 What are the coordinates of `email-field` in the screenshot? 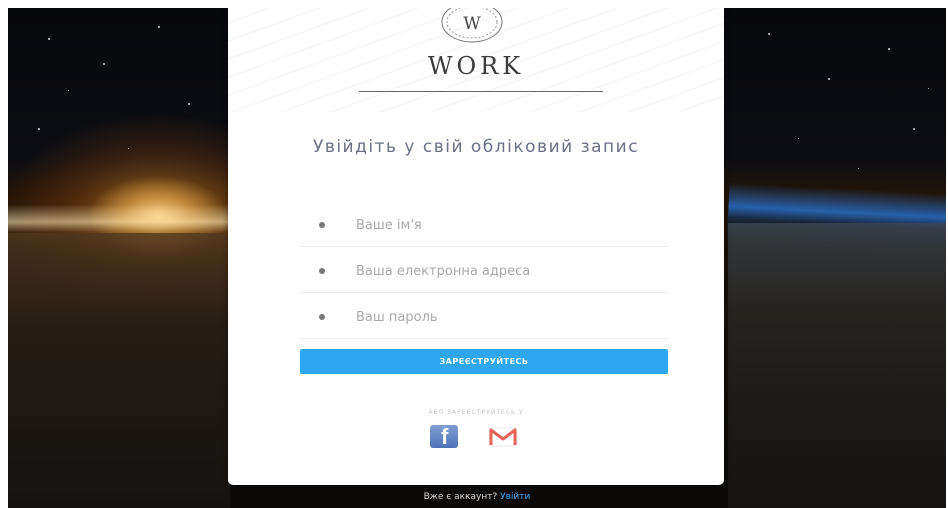 It's located at (484, 270).